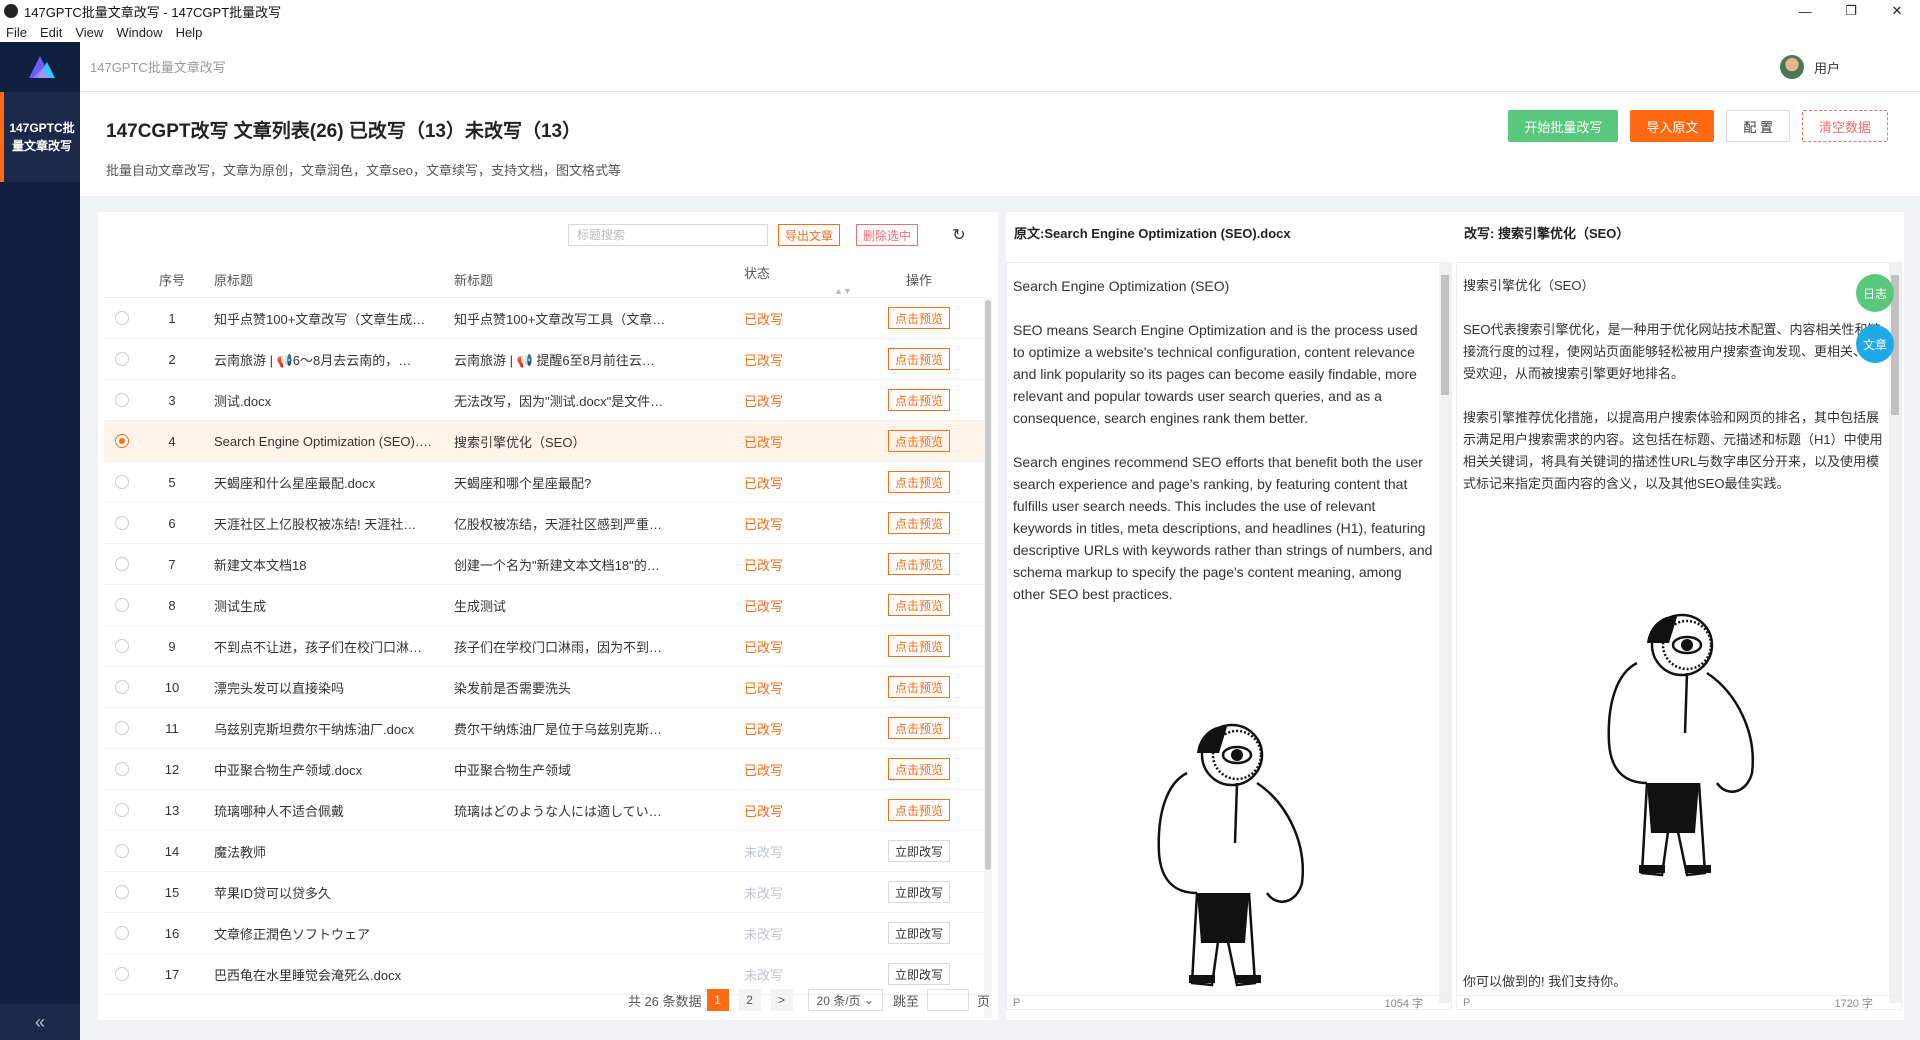 Image resolution: width=1920 pixels, height=1040 pixels. What do you see at coordinates (544, 769) in the screenshot?
I see `table-row: 12 中亚聚合物生产领域.docx 中亚聚合物生产领域 已改写 点击预览` at bounding box center [544, 769].